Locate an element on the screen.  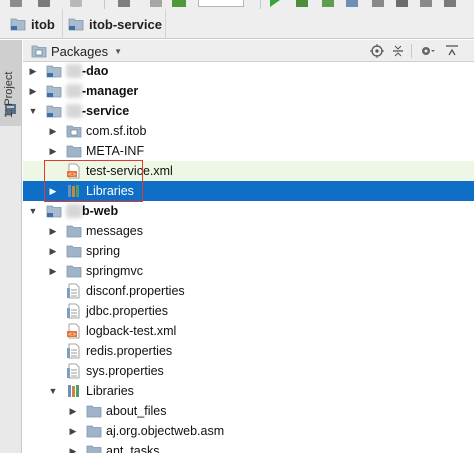
tree-node: <> test-service.xml is located at coordinates (248, 171).